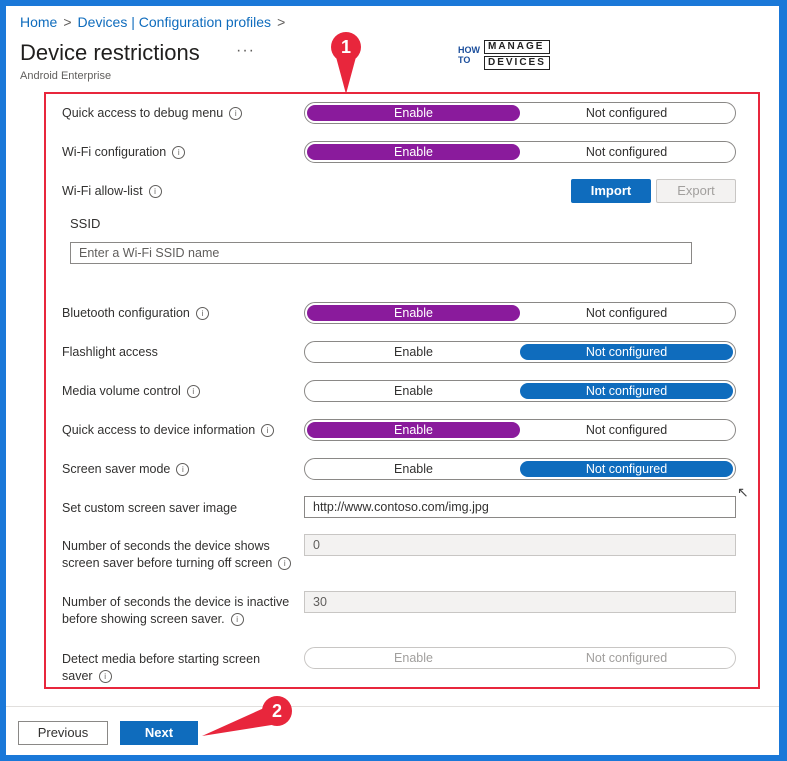  I want to click on footer-divider, so click(392, 706).